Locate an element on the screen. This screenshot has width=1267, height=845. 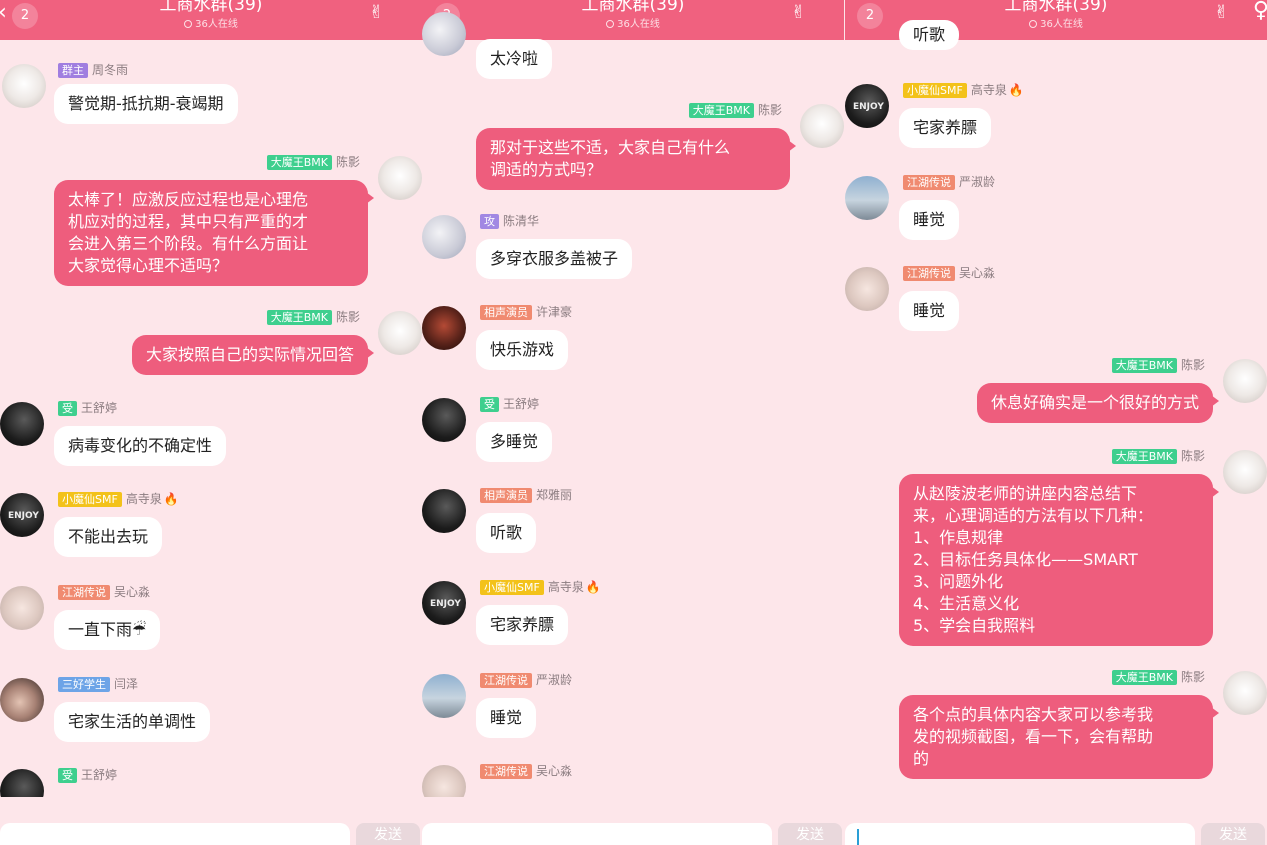
sender-name: 许津豪 is located at coordinates (554, 312).